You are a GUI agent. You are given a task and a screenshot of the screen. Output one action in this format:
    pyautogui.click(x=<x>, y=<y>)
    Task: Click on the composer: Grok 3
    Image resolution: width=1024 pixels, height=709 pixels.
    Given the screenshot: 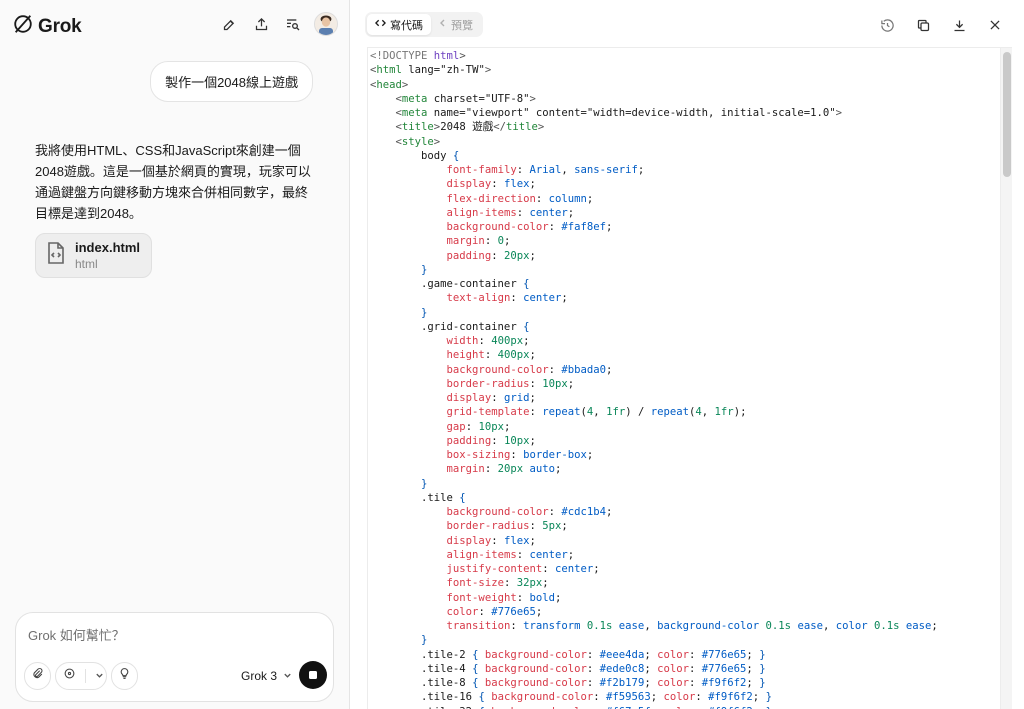 What is the action you would take?
    pyautogui.click(x=174, y=657)
    